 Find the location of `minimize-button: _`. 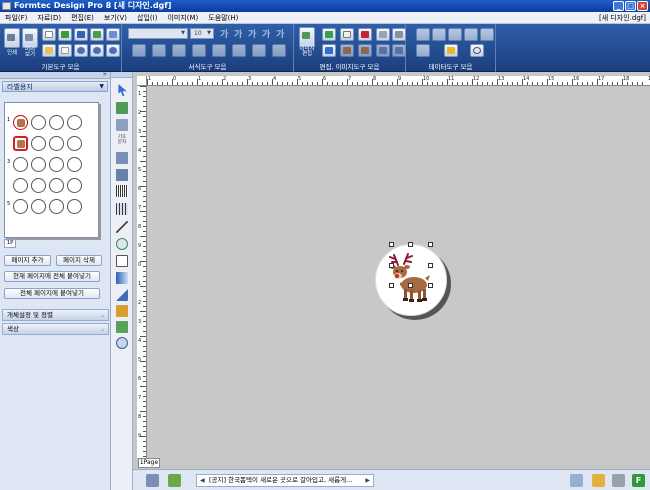

minimize-button: _ is located at coordinates (618, 6).